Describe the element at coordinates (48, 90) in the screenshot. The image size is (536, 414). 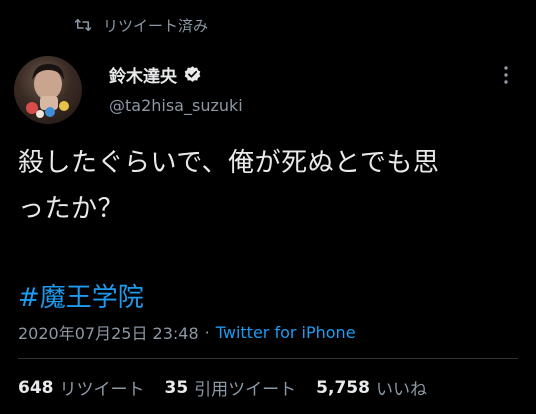
I see `user-avatar` at that location.